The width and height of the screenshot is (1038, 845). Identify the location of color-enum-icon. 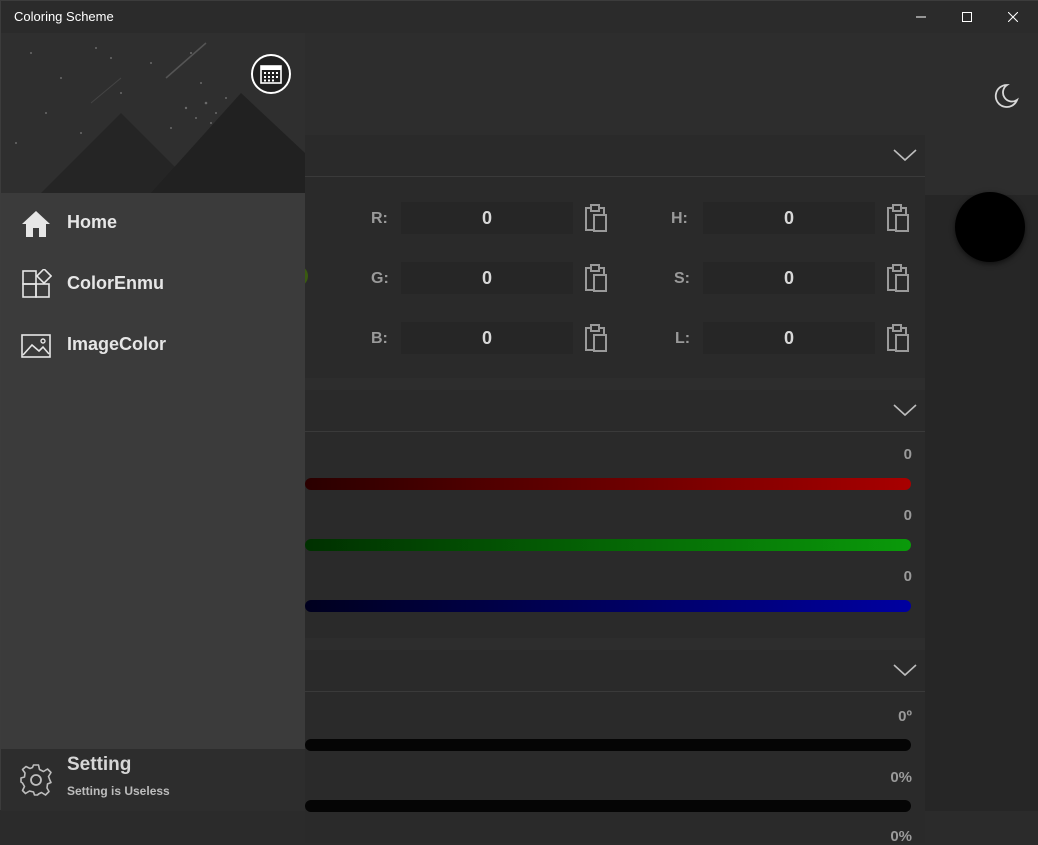
(37, 283).